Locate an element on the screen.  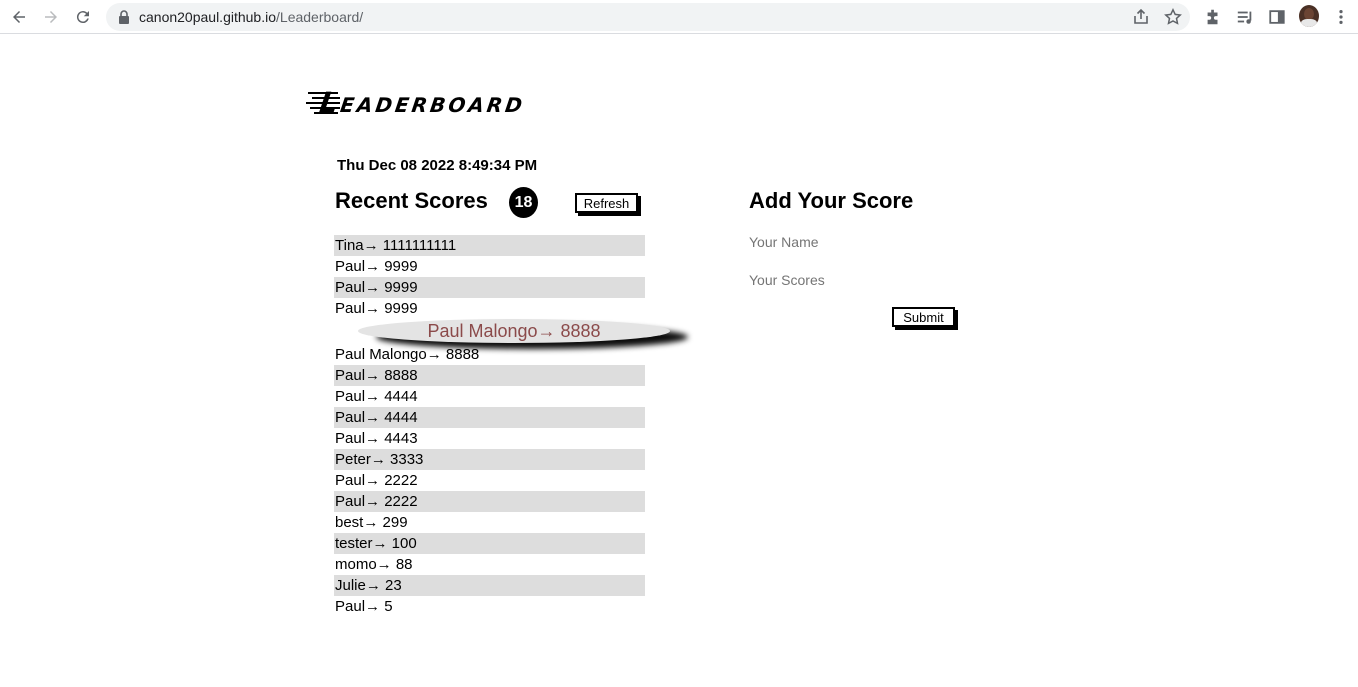
profile-avatar is located at coordinates (1309, 16).